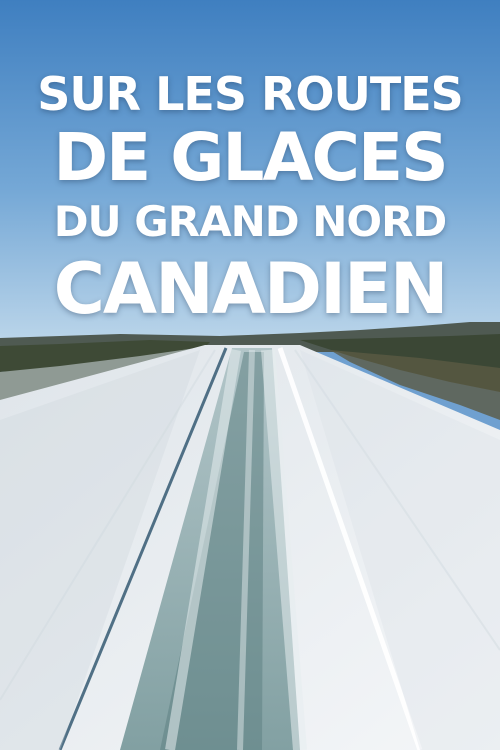 This screenshot has width=500, height=750. I want to click on title-line-3: DU GRAND NORD, so click(250, 221).